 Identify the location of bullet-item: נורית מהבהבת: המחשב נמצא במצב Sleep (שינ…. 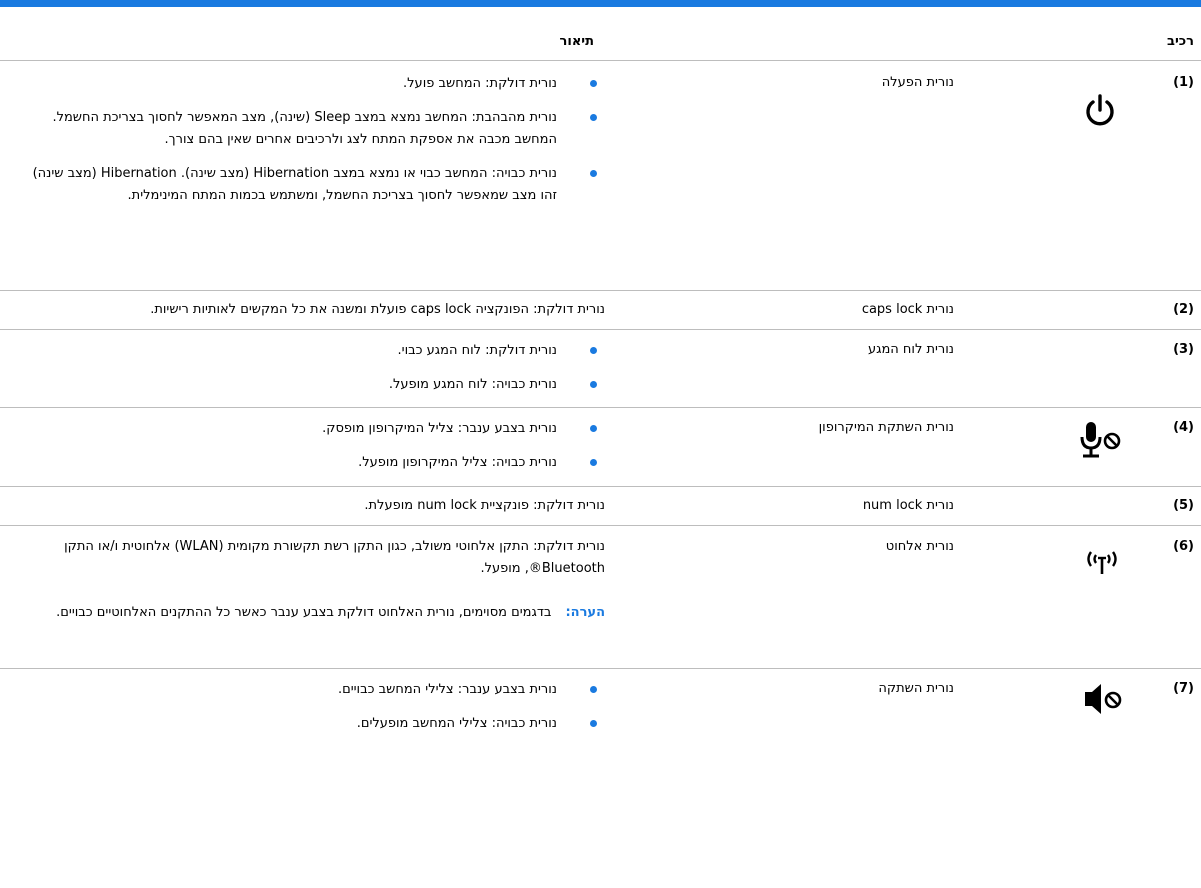
(310, 129).